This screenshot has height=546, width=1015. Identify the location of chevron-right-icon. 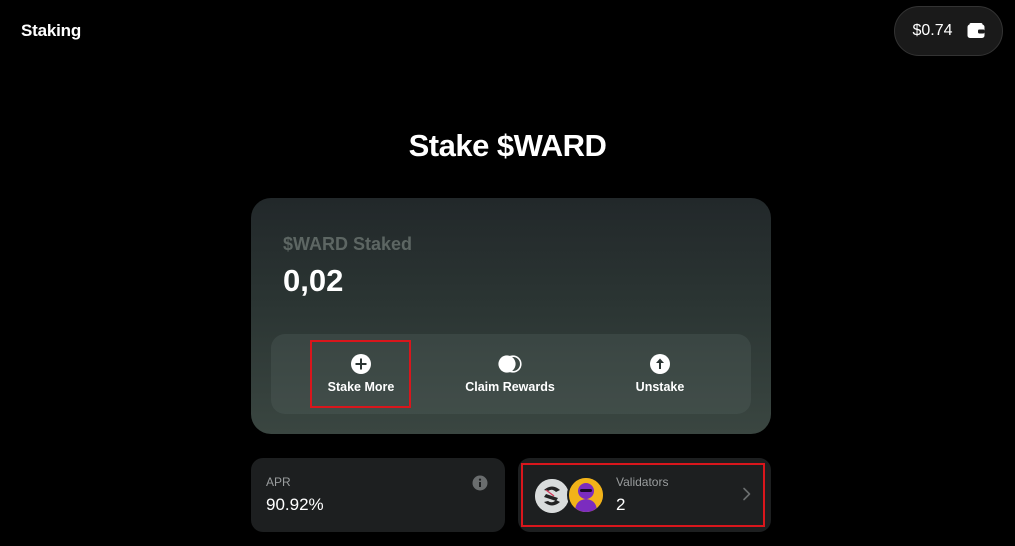
(747, 494).